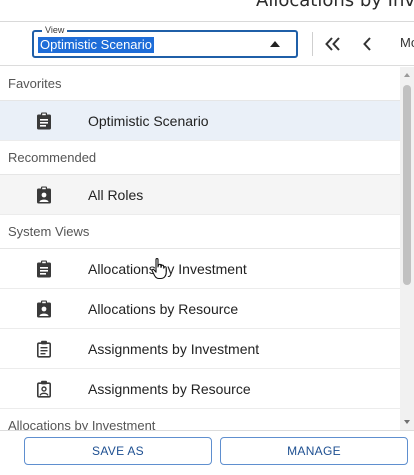 The image size is (414, 475). Describe the element at coordinates (169, 389) in the screenshot. I see `list-item-label: Assignments by Resource` at that location.